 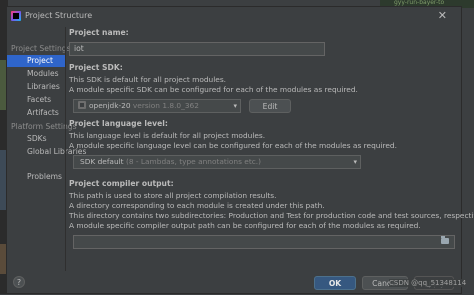 I want to click on project-name-input: iot, so click(x=197, y=49).